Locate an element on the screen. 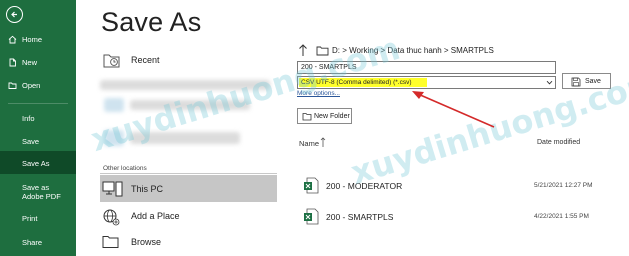 This screenshot has width=629, height=256. nav-item-label: Home is located at coordinates (32, 39).